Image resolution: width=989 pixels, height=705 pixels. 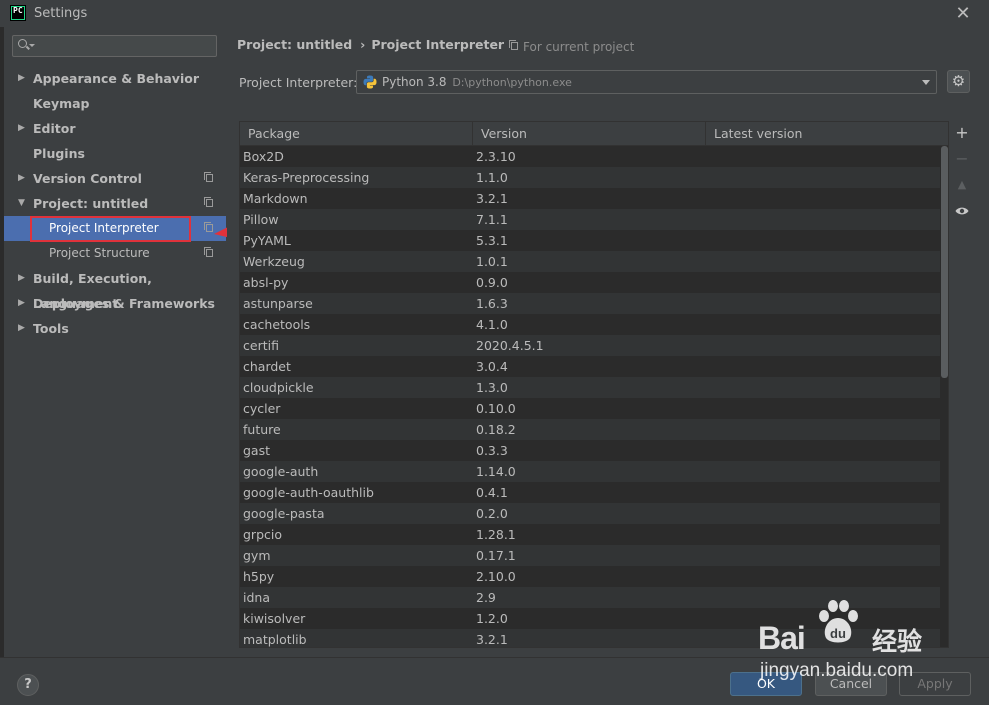 What do you see at coordinates (590, 156) in the screenshot?
I see `table-row: Box2D 2.3.10` at bounding box center [590, 156].